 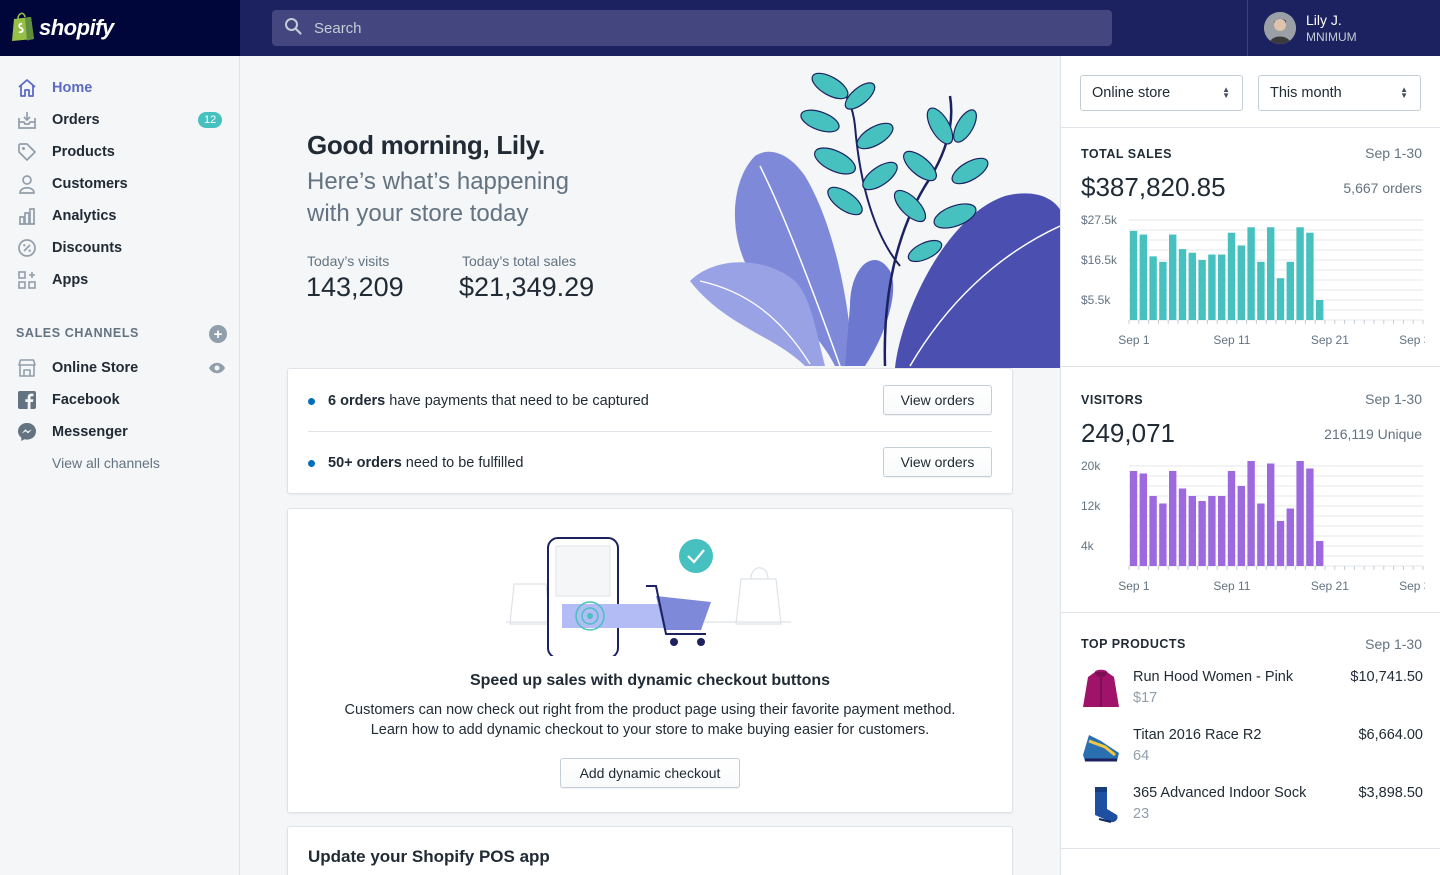 I want to click on view-all-channels-link: View all channels, so click(x=106, y=463).